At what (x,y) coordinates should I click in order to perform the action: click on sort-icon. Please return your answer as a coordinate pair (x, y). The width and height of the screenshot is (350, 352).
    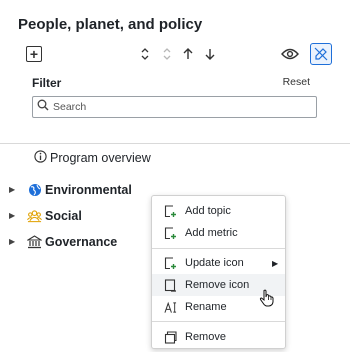
    Looking at the image, I should click on (145, 54).